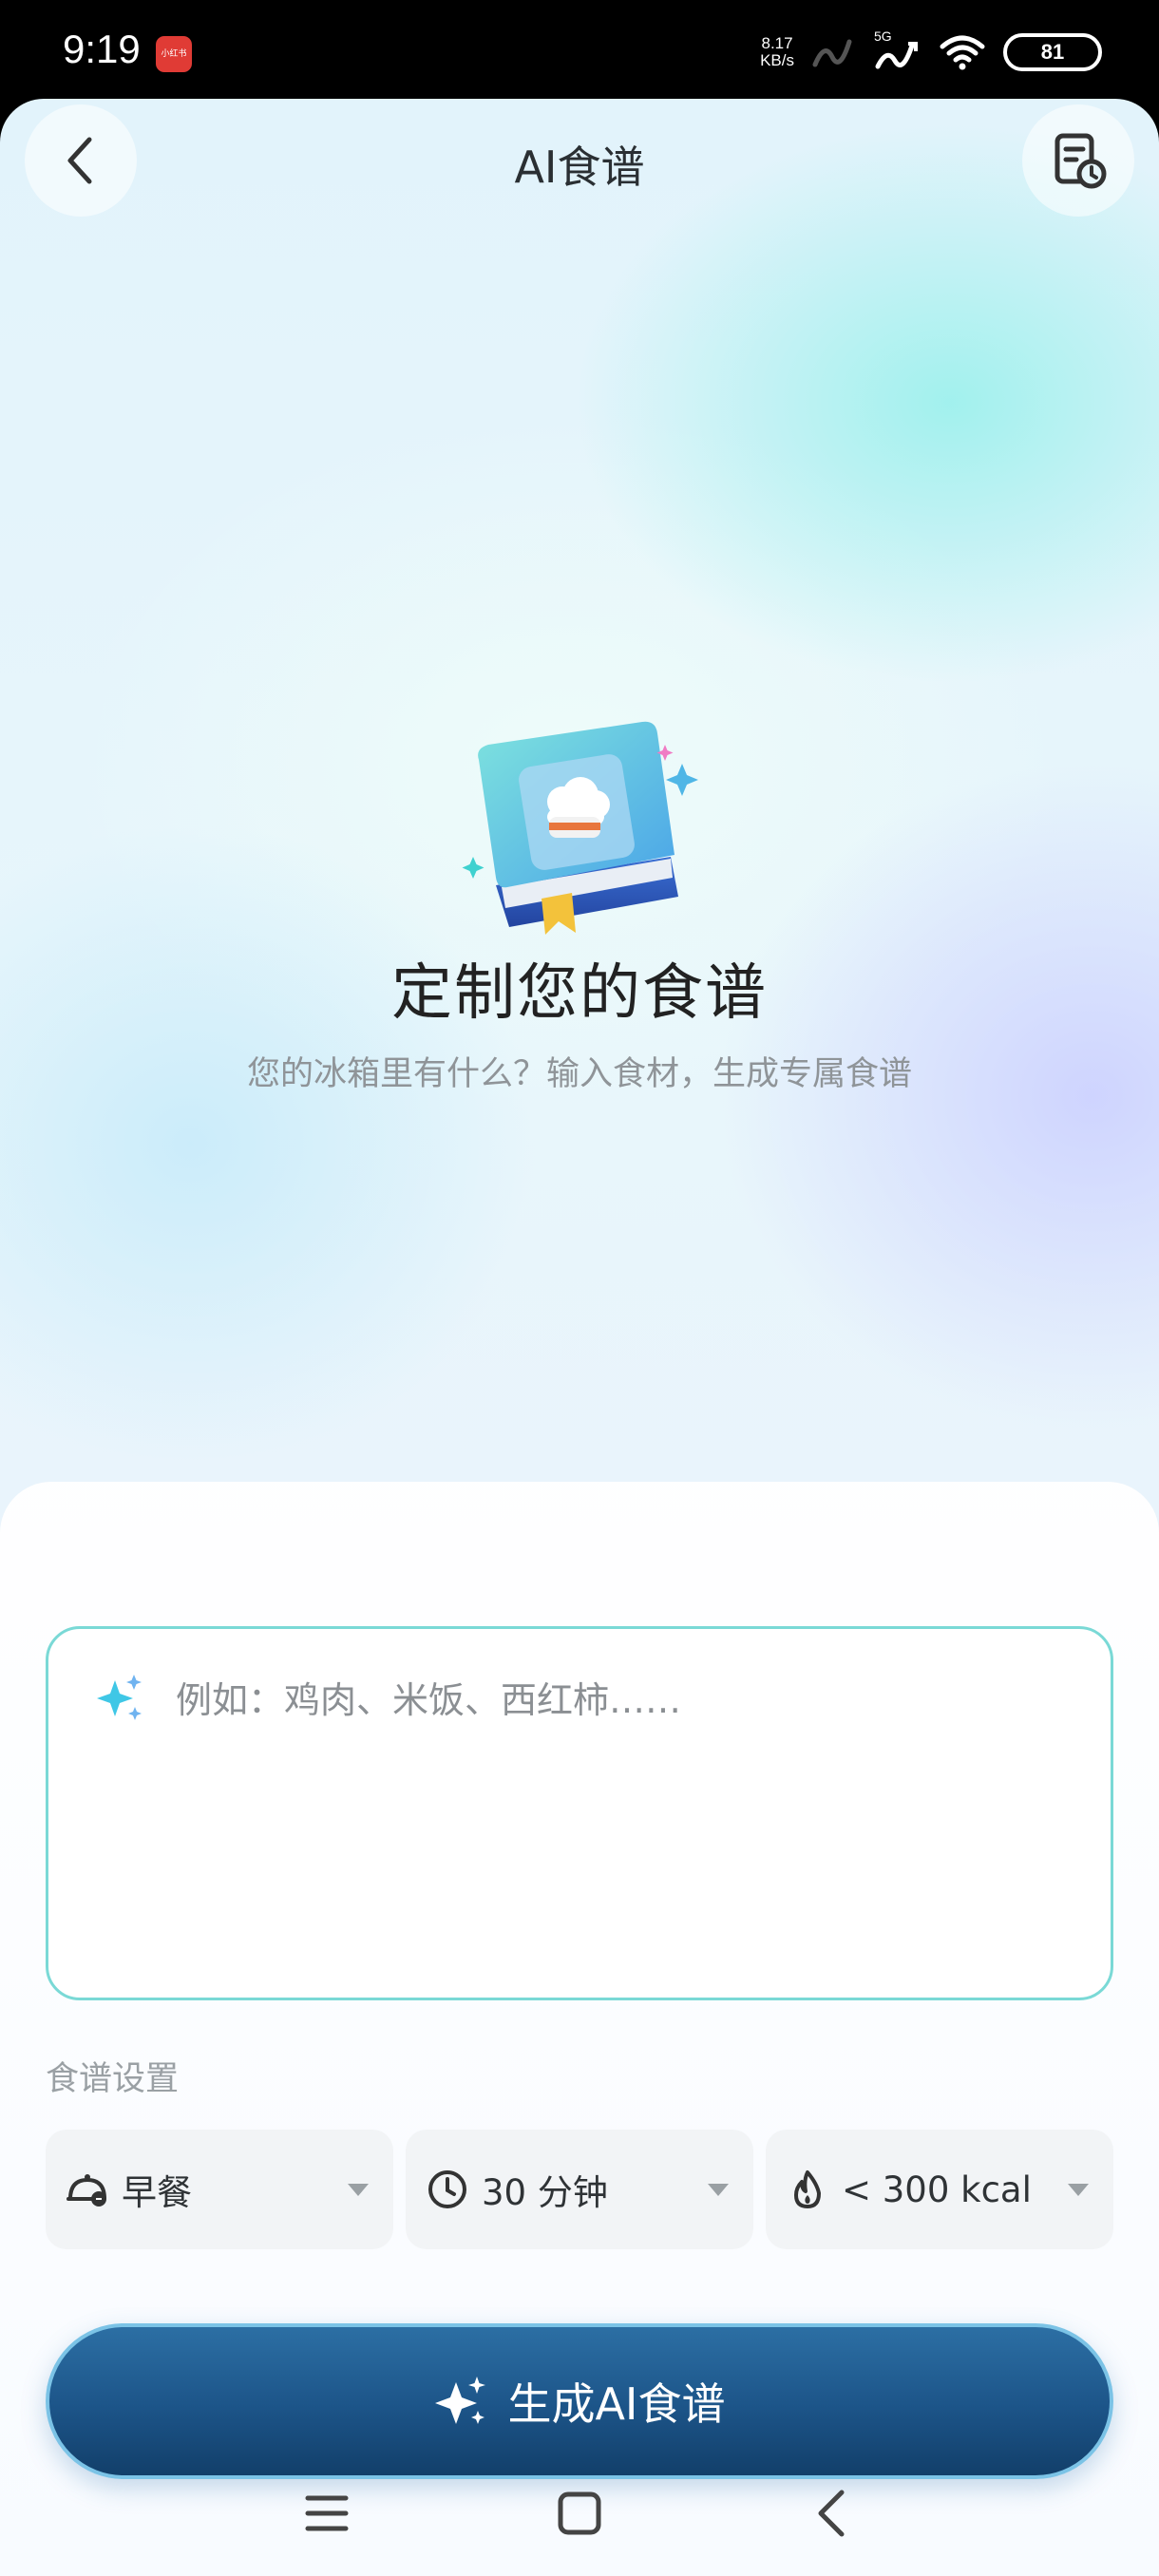  I want to click on status-bar: 9:19 小红书 8.17 KB/s 5G 81, so click(579, 52).